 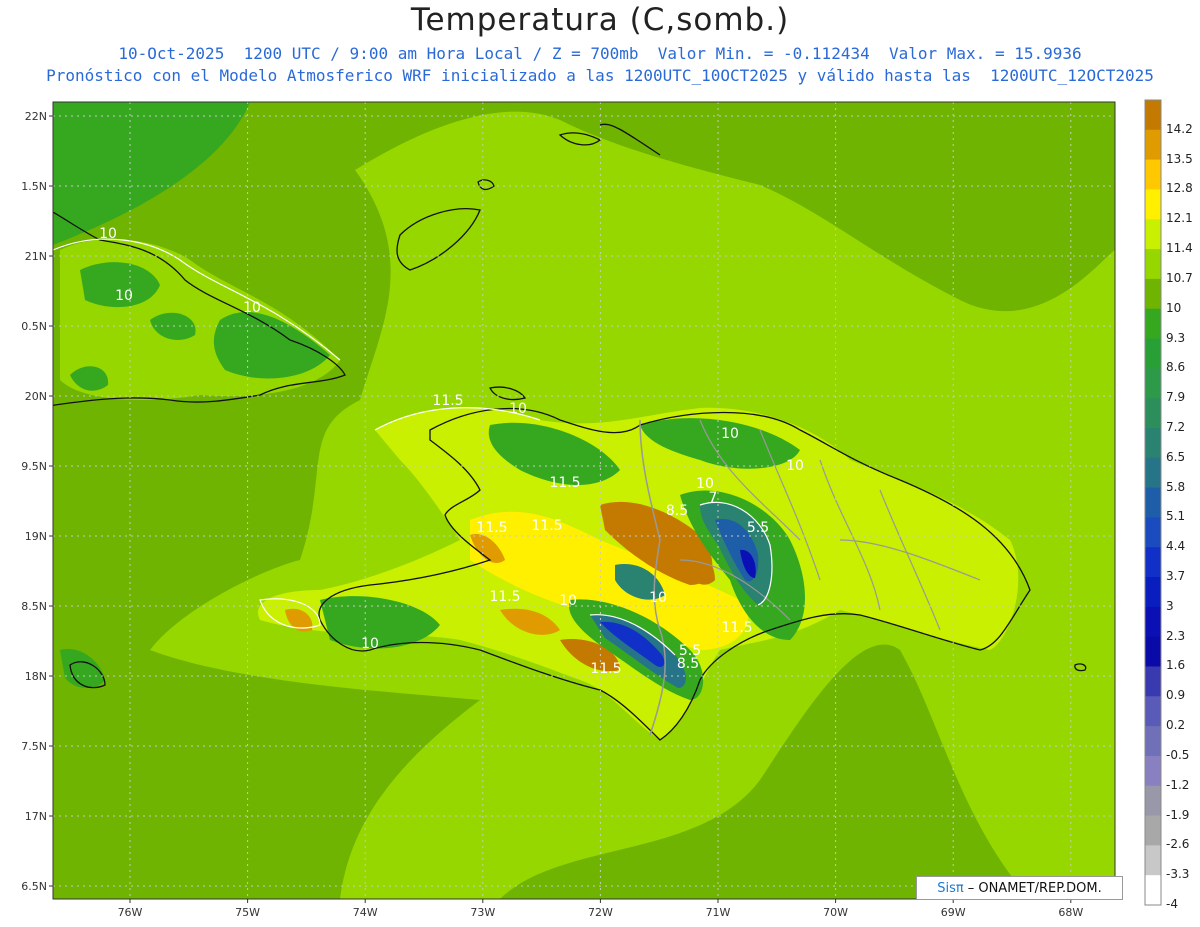 I want to click on latitude-label: 8.5N, so click(x=34, y=606).